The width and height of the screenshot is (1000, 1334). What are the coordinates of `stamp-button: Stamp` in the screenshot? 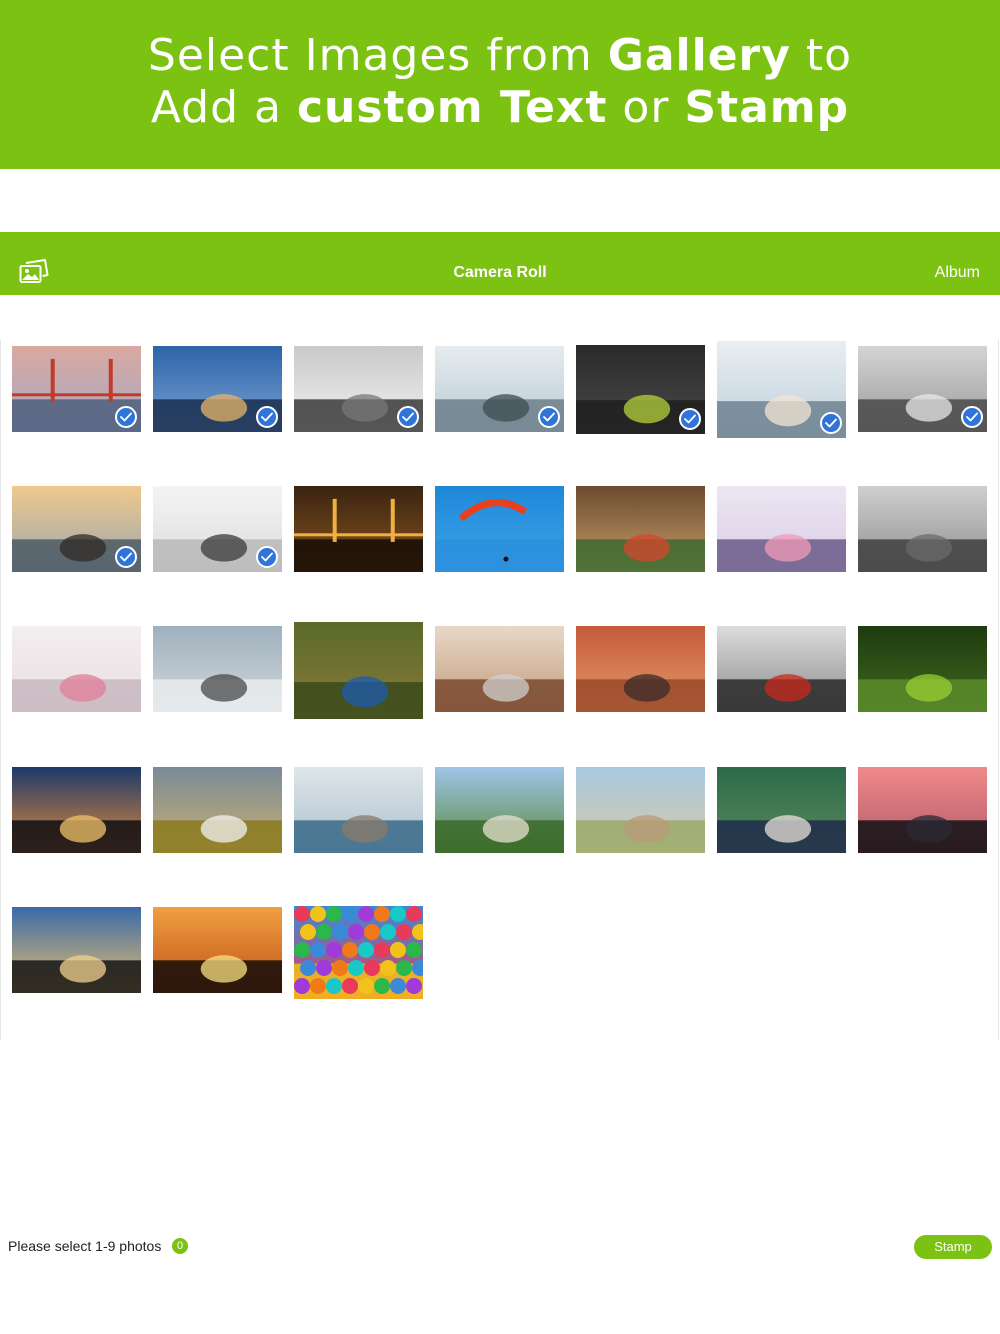 It's located at (953, 1247).